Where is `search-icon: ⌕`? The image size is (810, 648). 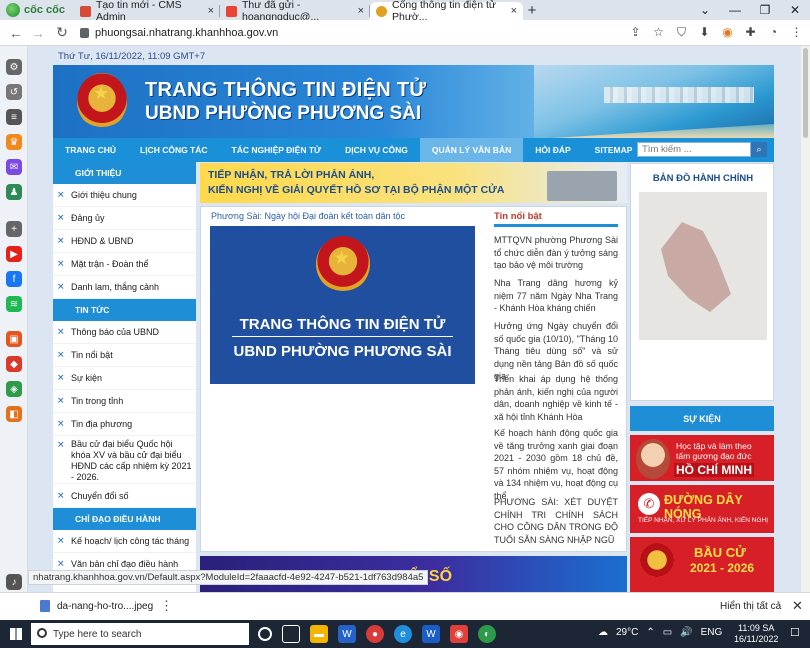
search-icon: ⌕ is located at coordinates (759, 149).